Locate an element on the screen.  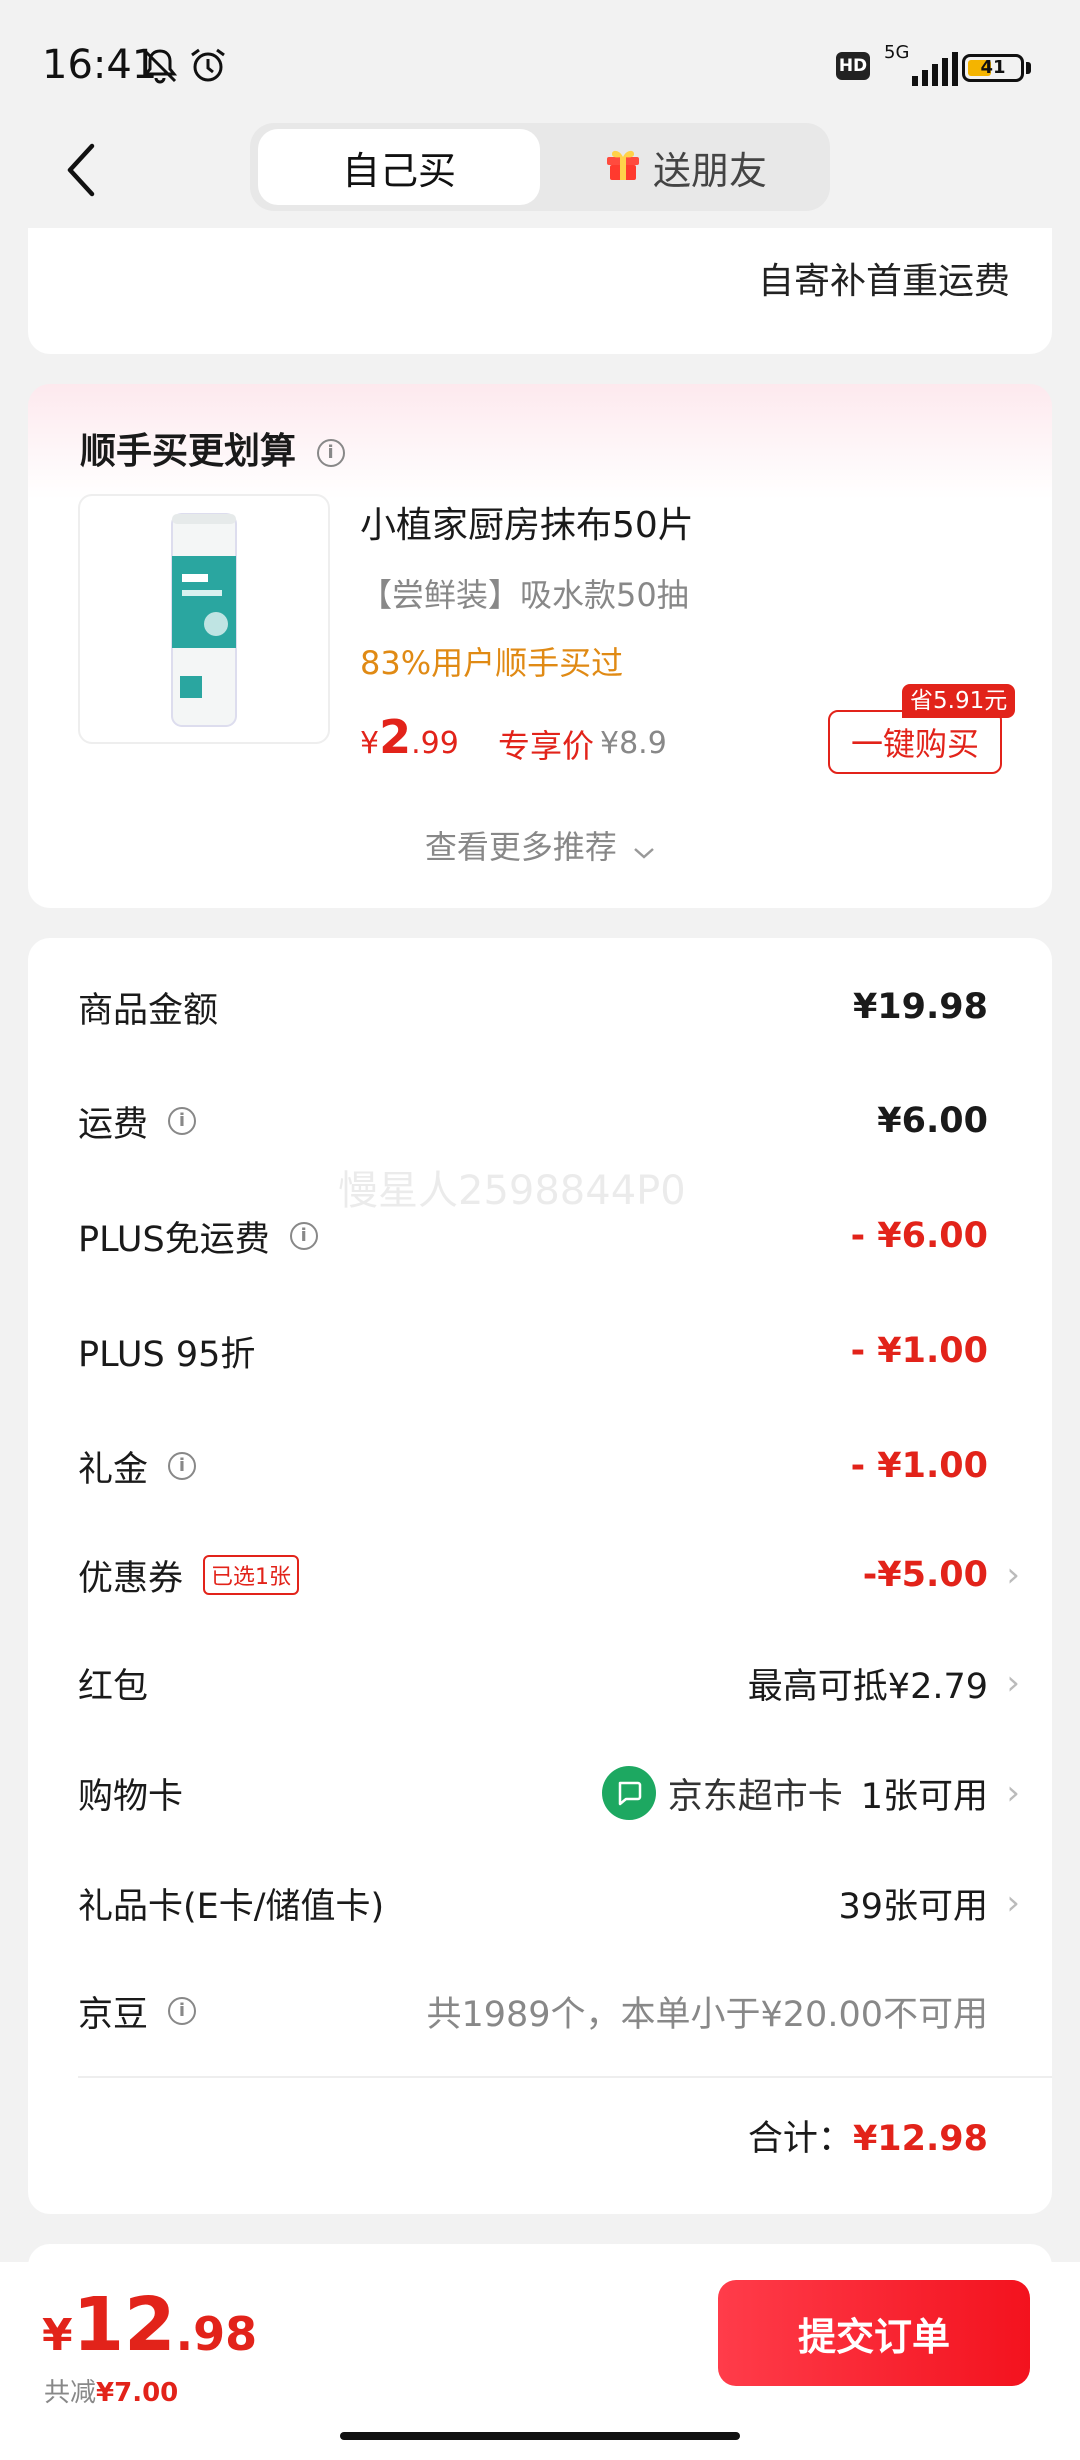
back-button is located at coordinates (80, 170).